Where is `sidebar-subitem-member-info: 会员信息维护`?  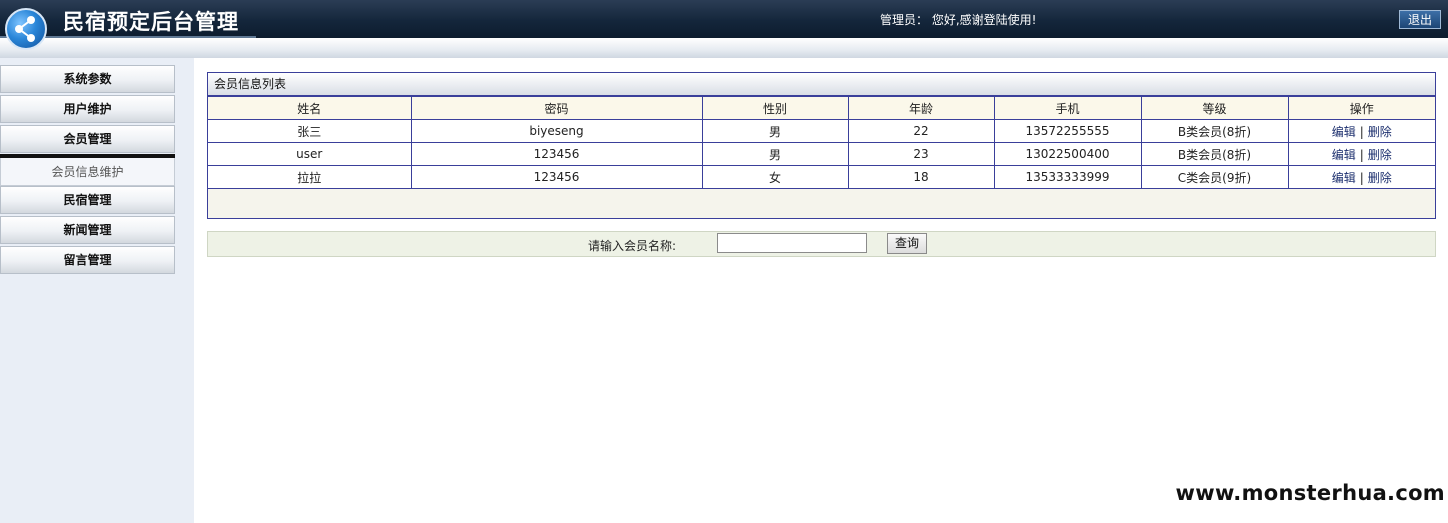
sidebar-subitem-member-info: 会员信息维护 is located at coordinates (87, 172).